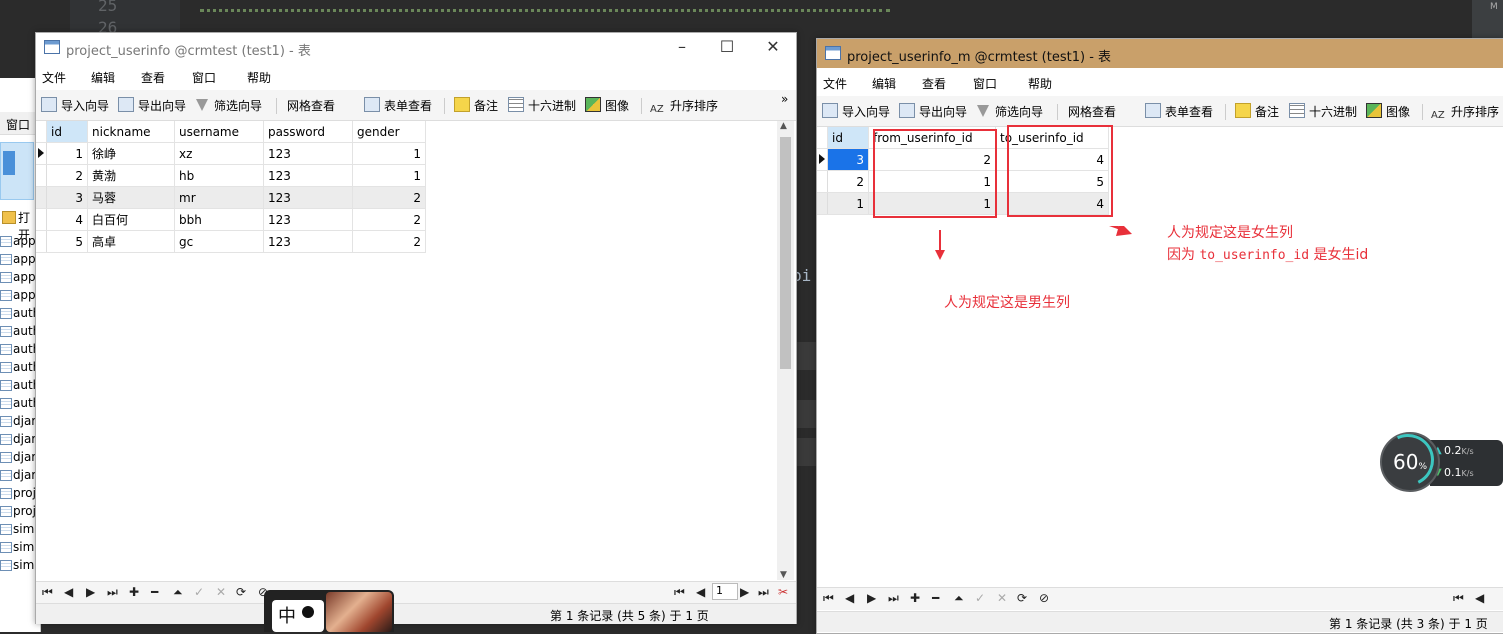 This screenshot has width=1503, height=634. What do you see at coordinates (131, 175) in the screenshot?
I see `grid-cell: 黄渤` at bounding box center [131, 175].